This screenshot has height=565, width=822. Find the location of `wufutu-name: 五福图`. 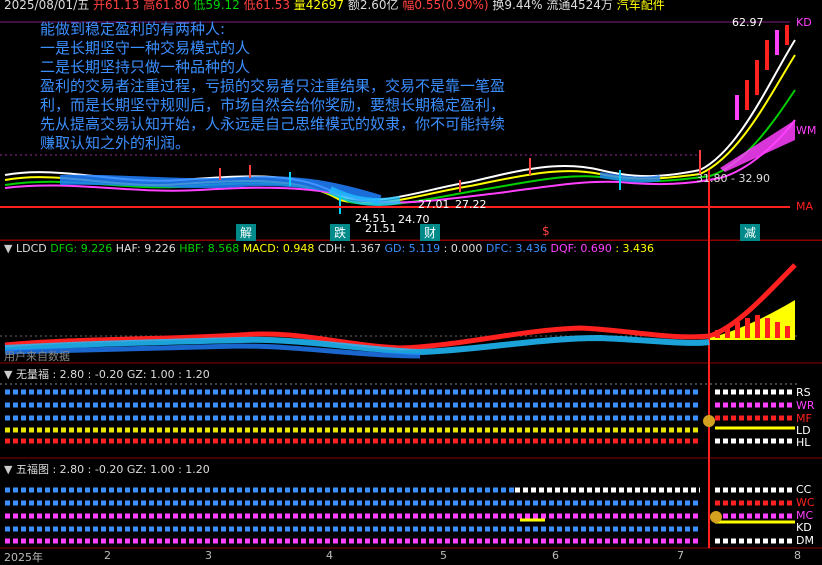

wufutu-name: 五福图 is located at coordinates (32, 469).